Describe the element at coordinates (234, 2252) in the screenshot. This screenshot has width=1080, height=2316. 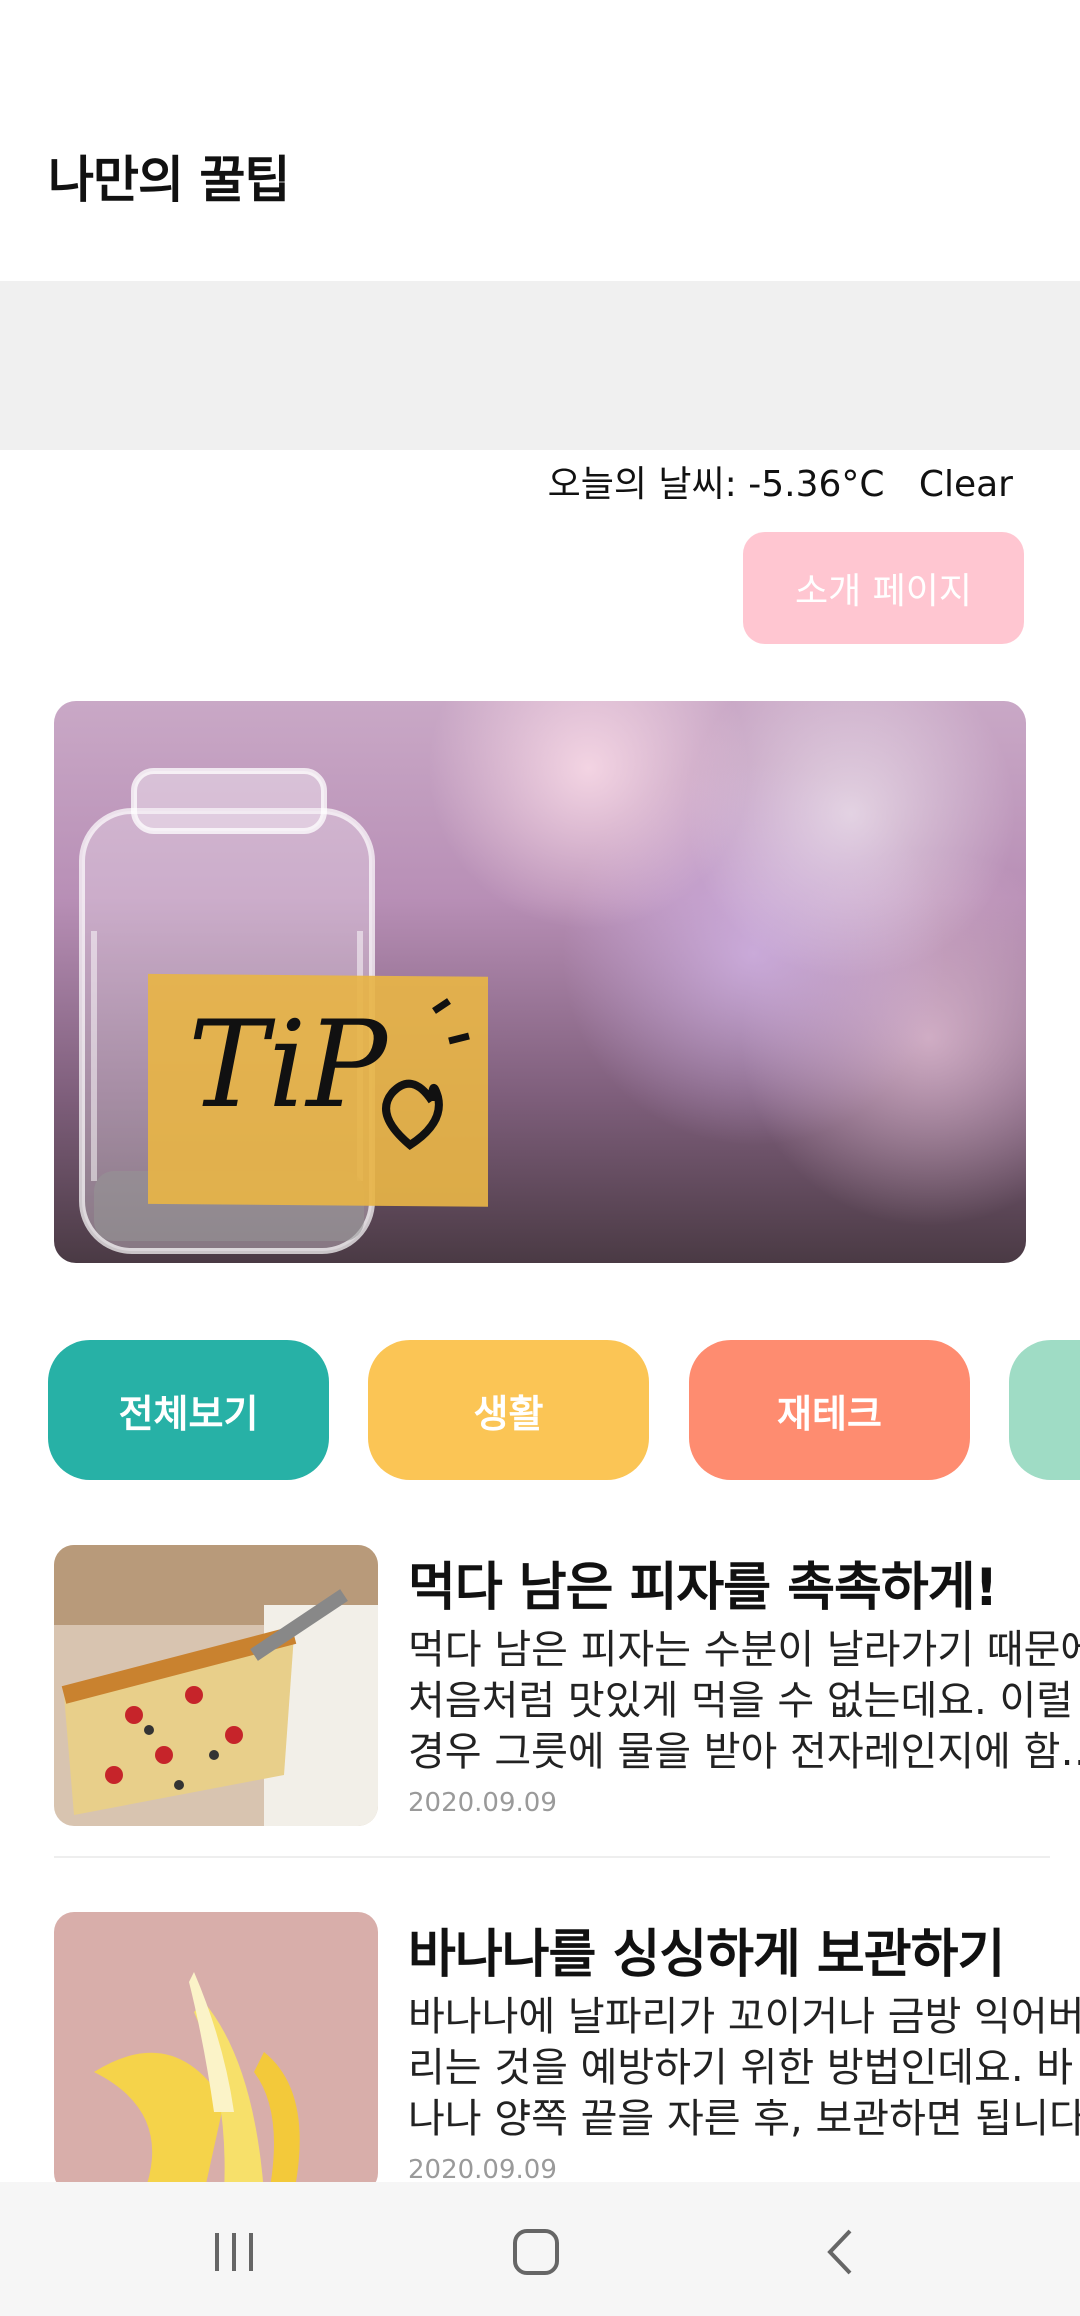
I see `recent-apps-icon` at that location.